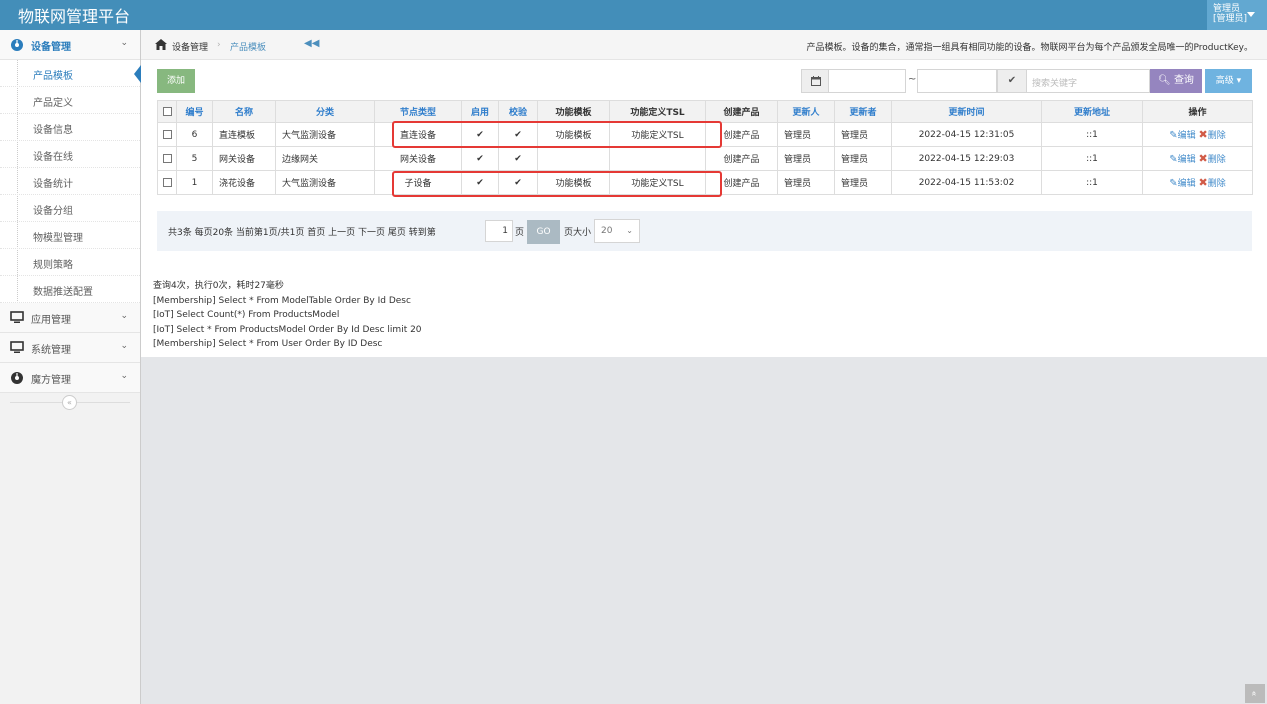 This screenshot has width=1267, height=704. What do you see at coordinates (418, 111) in the screenshot?
I see `column-header: 节点类型` at bounding box center [418, 111].